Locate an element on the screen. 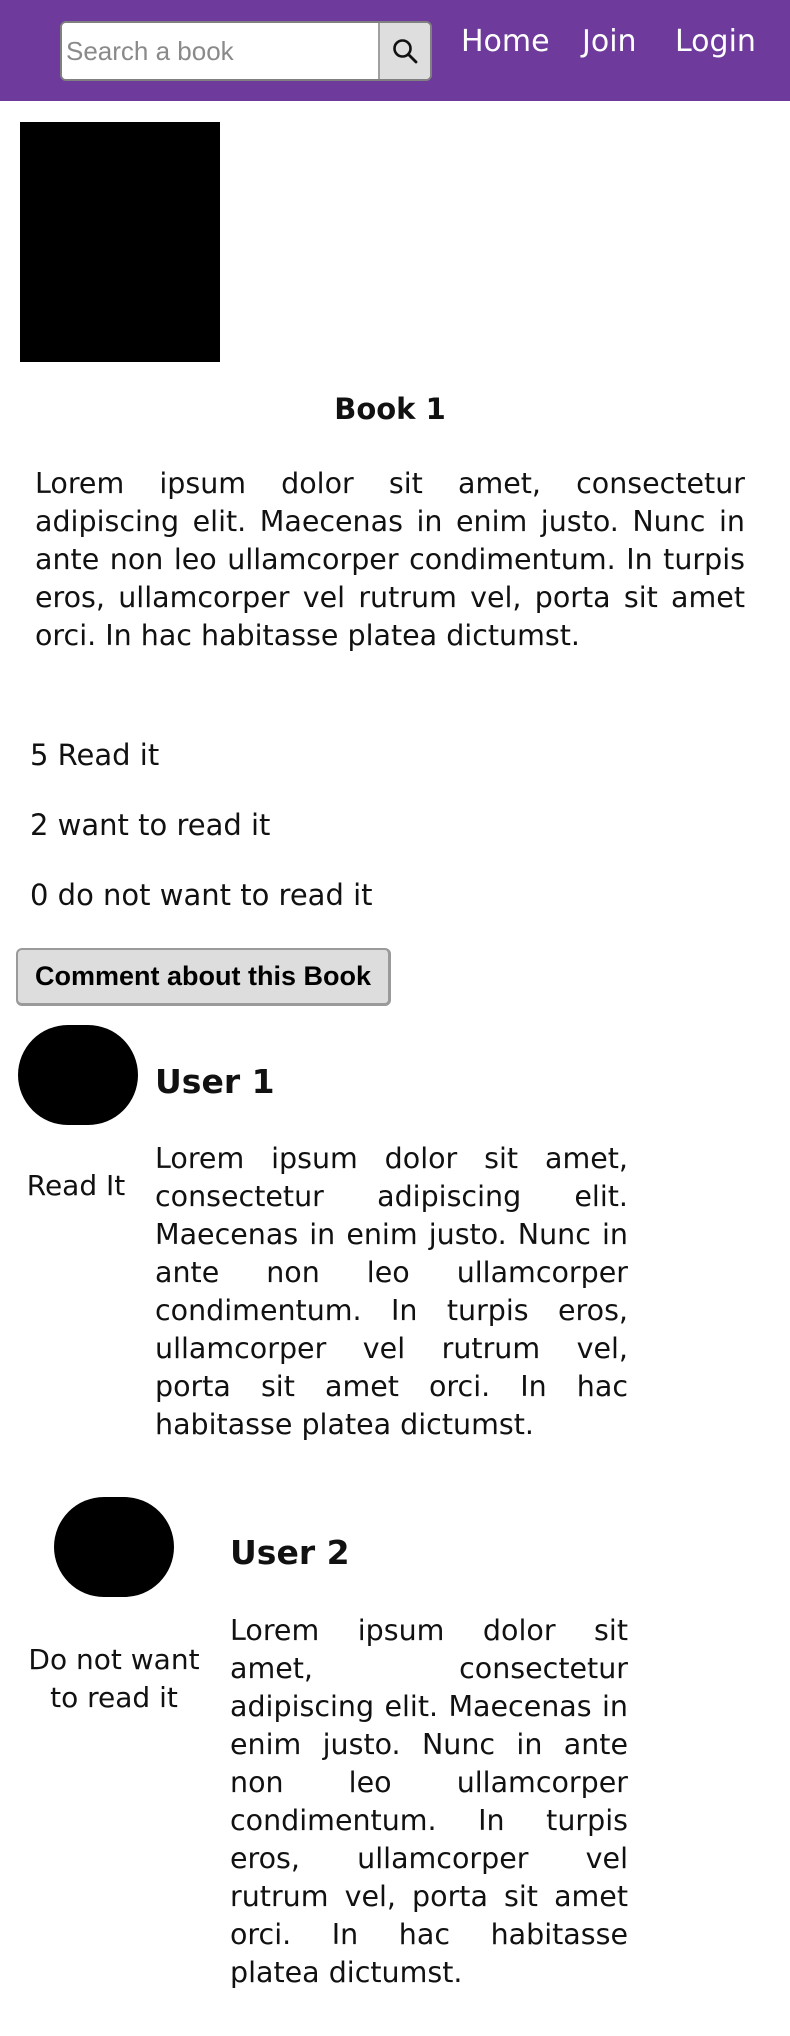 The width and height of the screenshot is (790, 2036). nav-login-link: Login is located at coordinates (715, 41).